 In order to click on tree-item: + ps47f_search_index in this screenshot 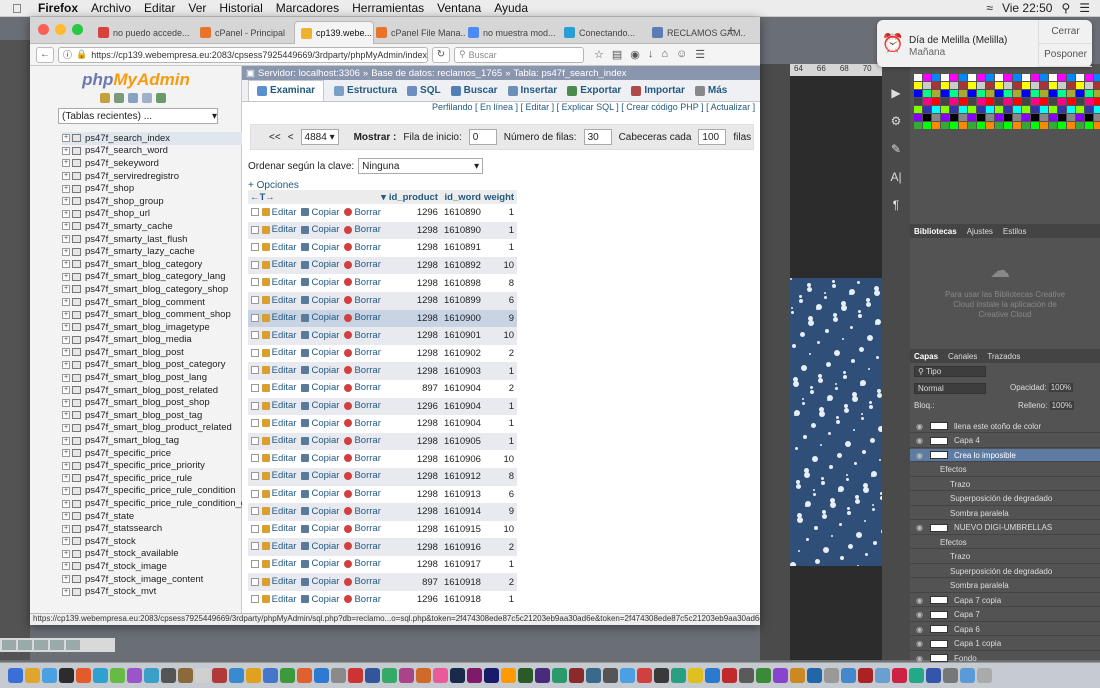, I will do `click(152, 138)`.